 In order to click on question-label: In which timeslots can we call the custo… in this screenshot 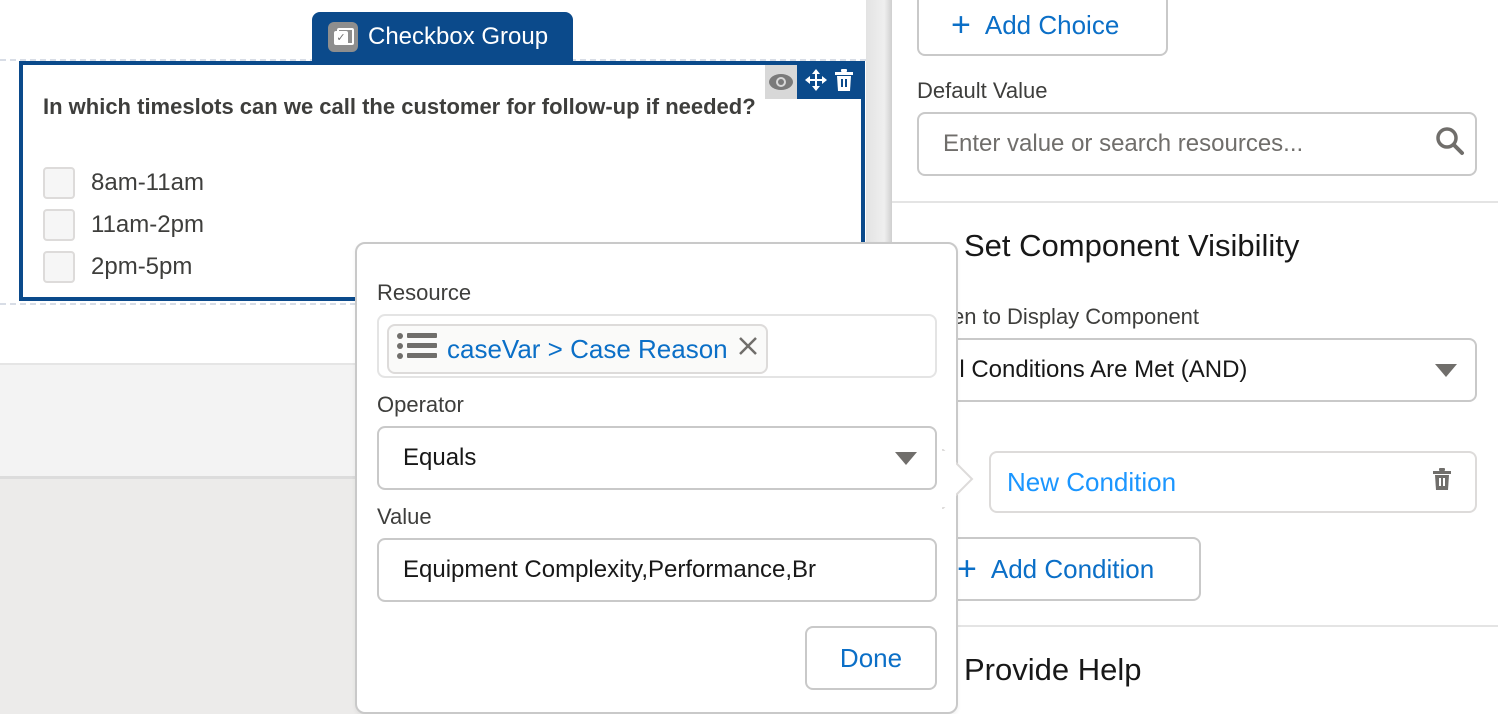, I will do `click(399, 106)`.